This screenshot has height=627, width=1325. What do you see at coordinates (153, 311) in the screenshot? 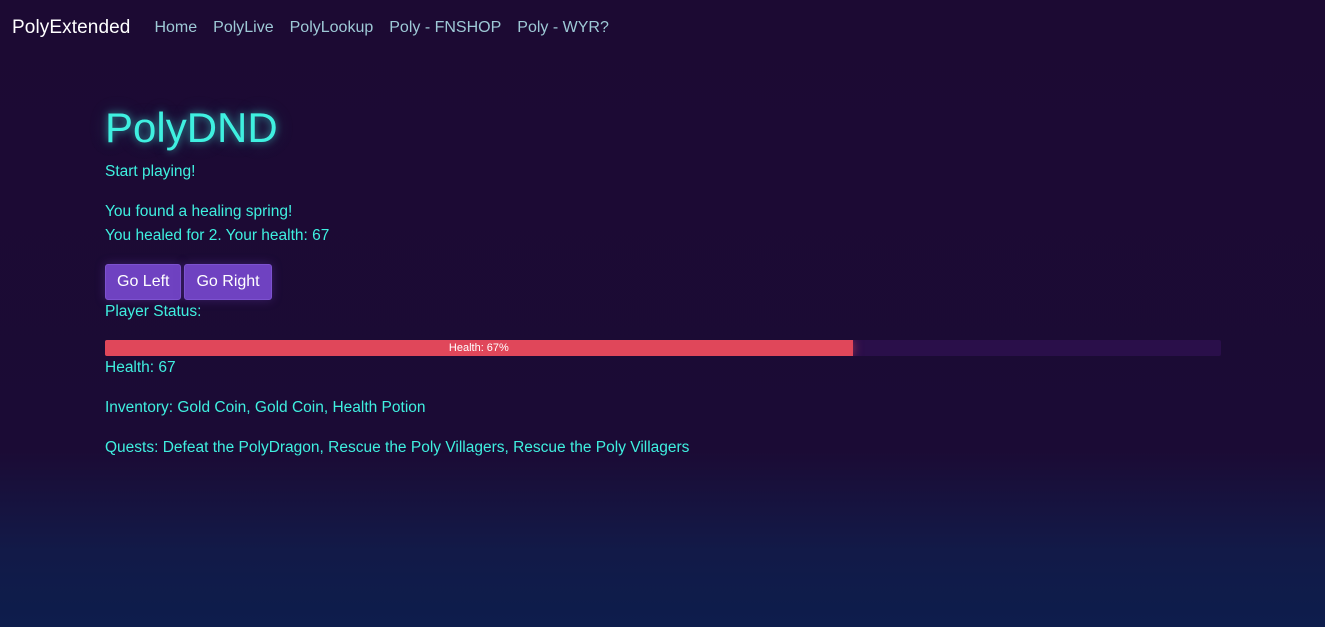
I see `player-status-label: Player Status:` at bounding box center [153, 311].